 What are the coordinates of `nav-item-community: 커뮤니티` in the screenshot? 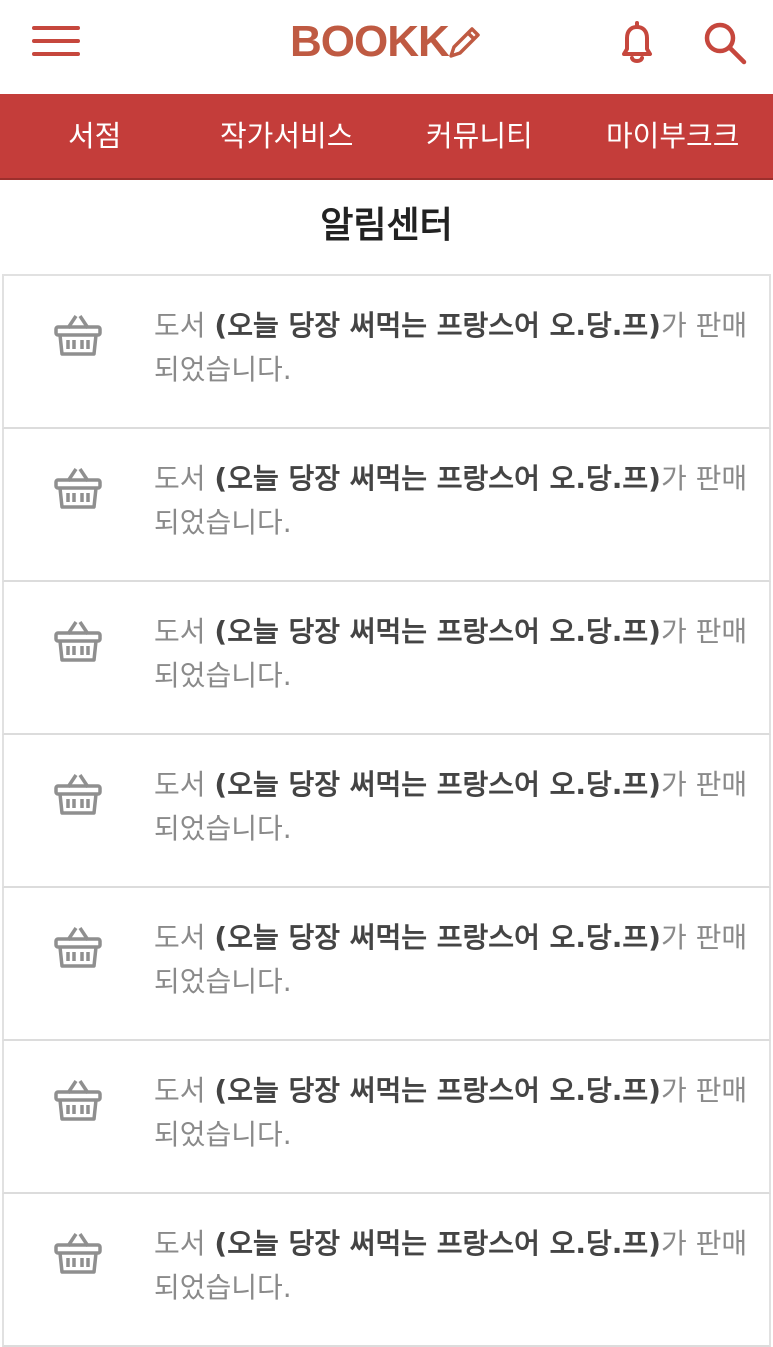 It's located at (479, 136).